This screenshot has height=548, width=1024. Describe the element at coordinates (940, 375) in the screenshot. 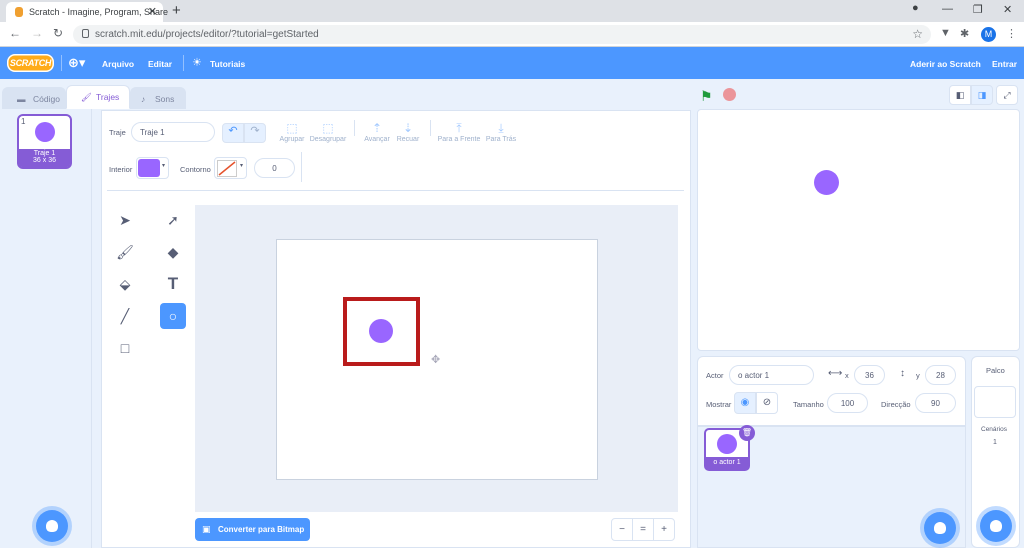

I see `y-input: 28` at that location.